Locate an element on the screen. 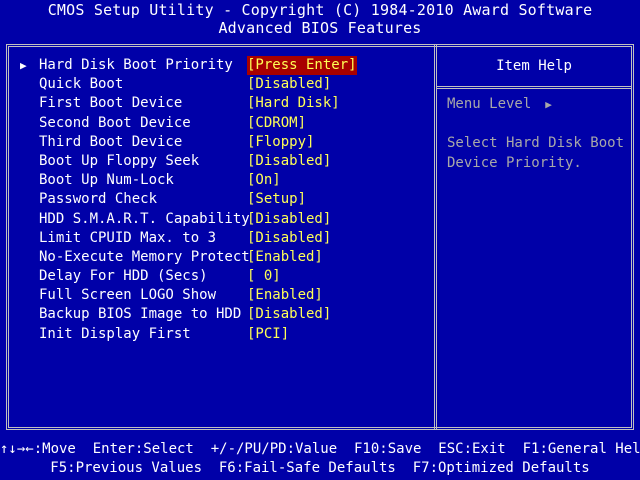 This screenshot has width=640, height=480. menu-item-label: Hard Disk Boot Priority is located at coordinates (136, 65).